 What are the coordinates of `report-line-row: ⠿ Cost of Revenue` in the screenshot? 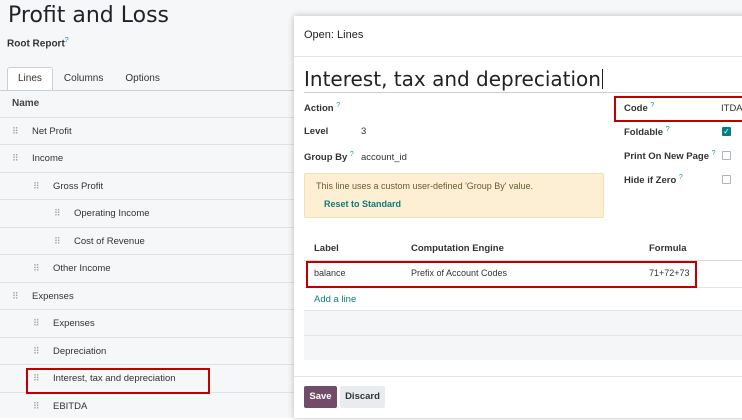 It's located at (150, 241).